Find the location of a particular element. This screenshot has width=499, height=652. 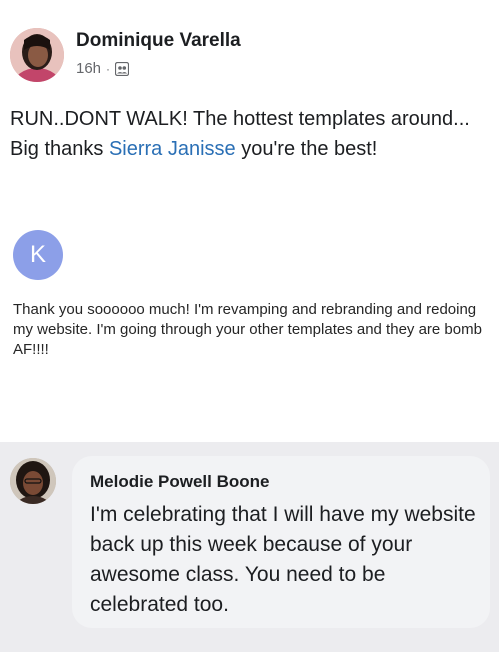

post-meta: 16h · is located at coordinates (103, 68).